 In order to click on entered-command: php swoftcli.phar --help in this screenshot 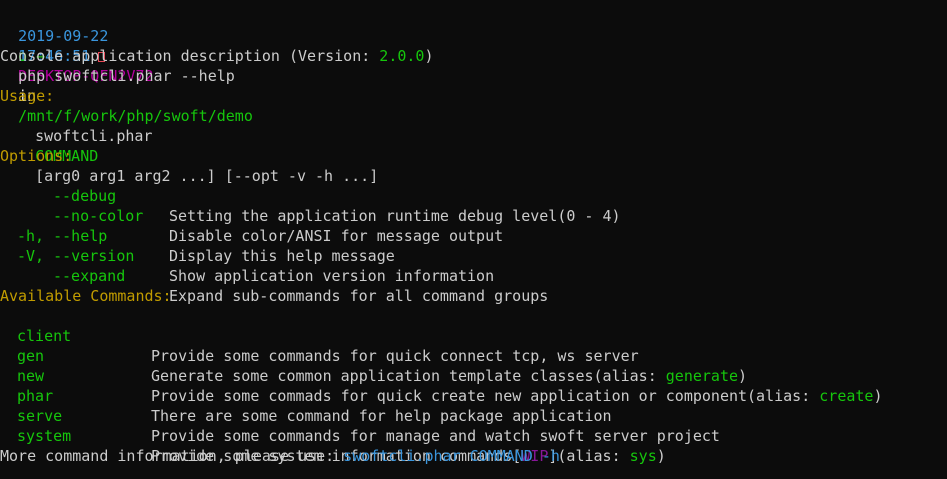, I will do `click(126, 76)`.